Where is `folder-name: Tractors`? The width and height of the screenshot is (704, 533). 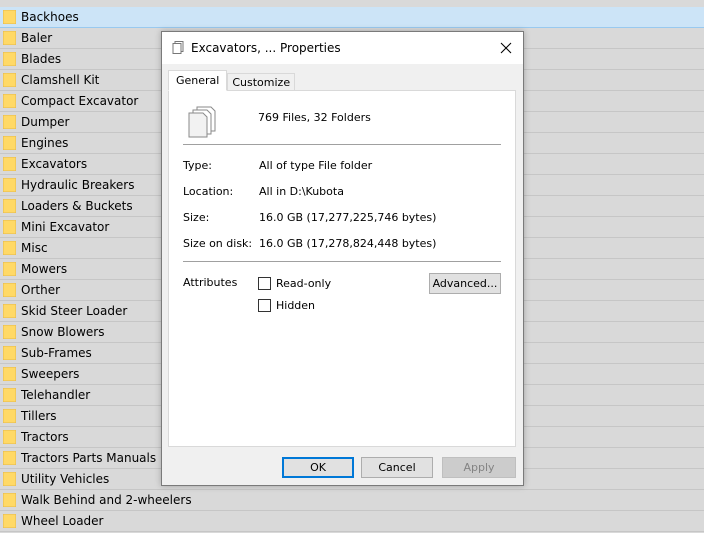
folder-name: Tractors is located at coordinates (45, 437).